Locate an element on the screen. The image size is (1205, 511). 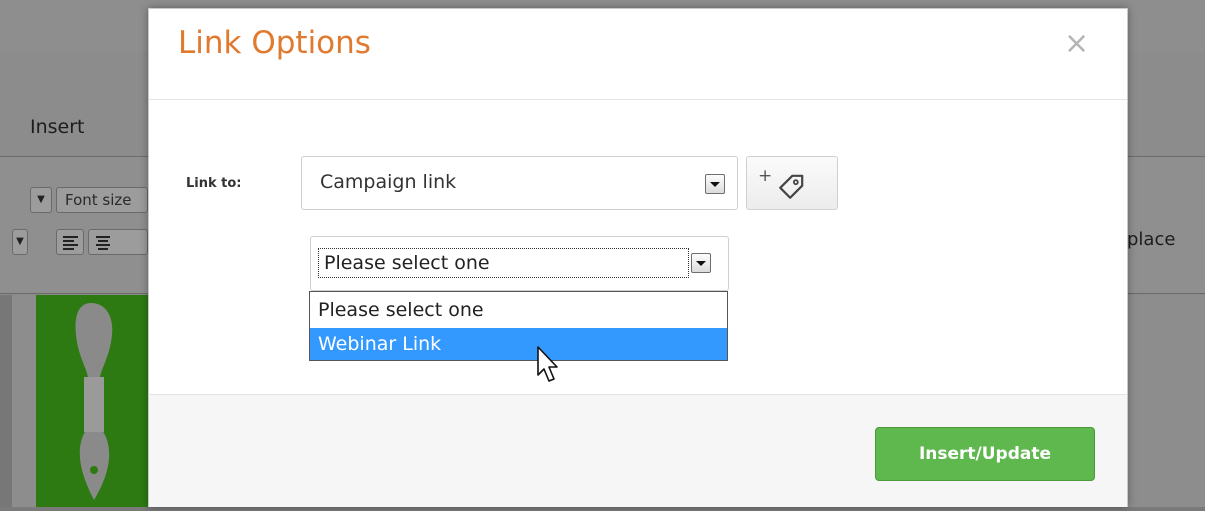
dropdown-list: Please select one Webinar Link is located at coordinates (518, 326).